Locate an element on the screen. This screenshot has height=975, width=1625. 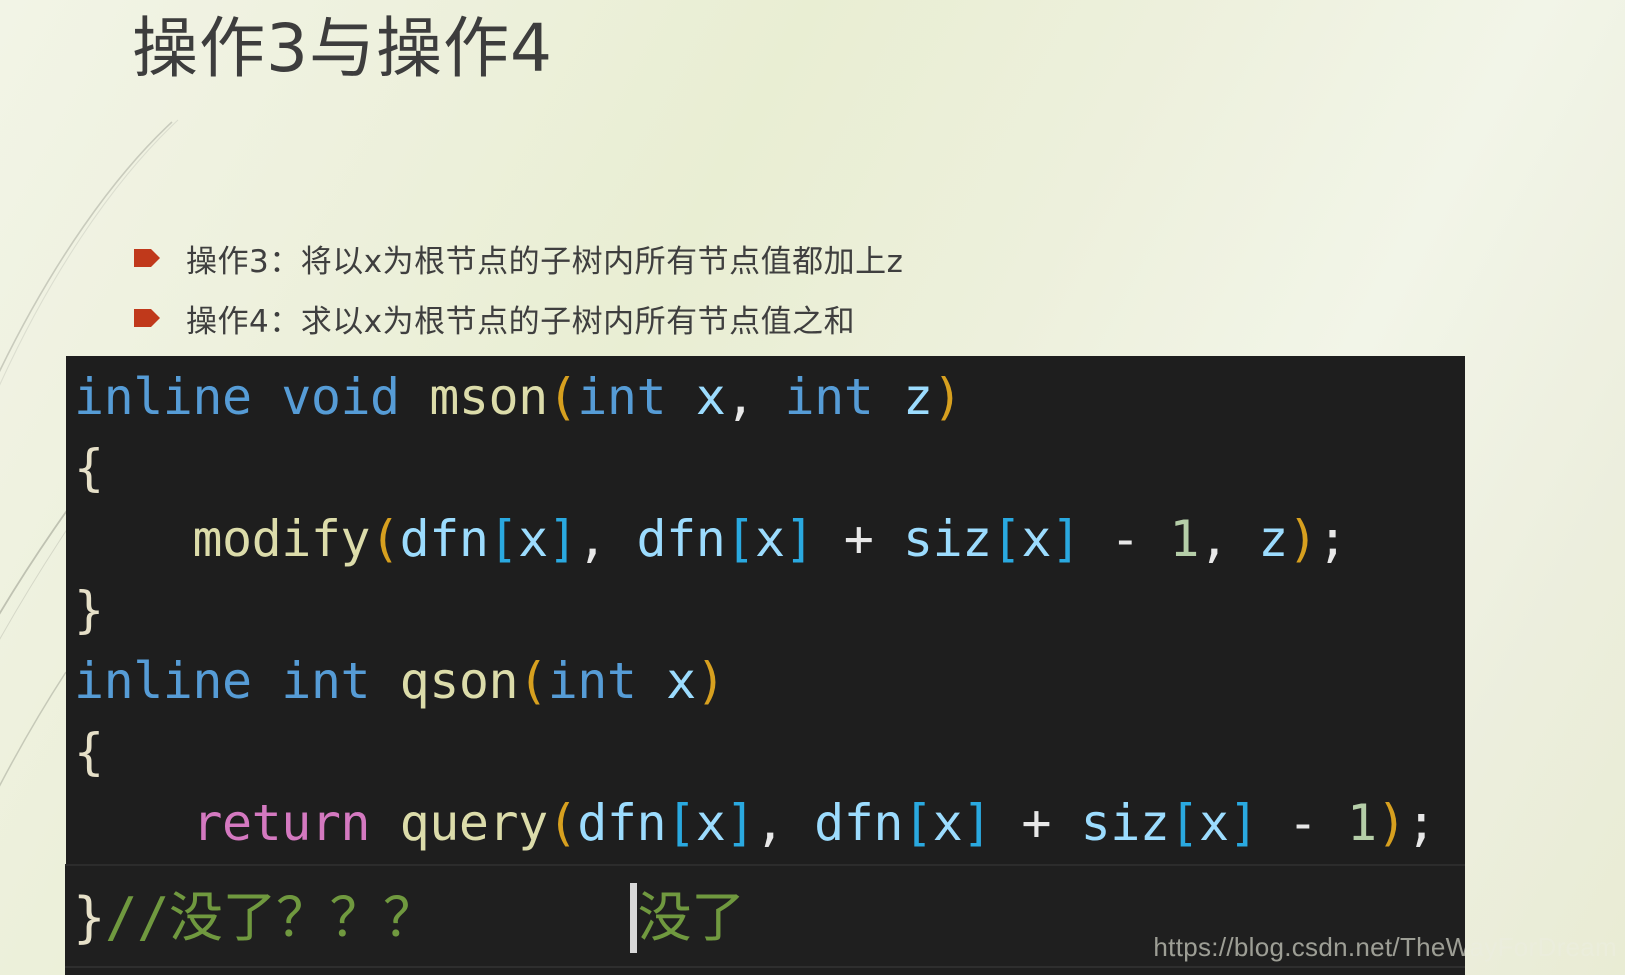
code-line: } is located at coordinates (755, 610).